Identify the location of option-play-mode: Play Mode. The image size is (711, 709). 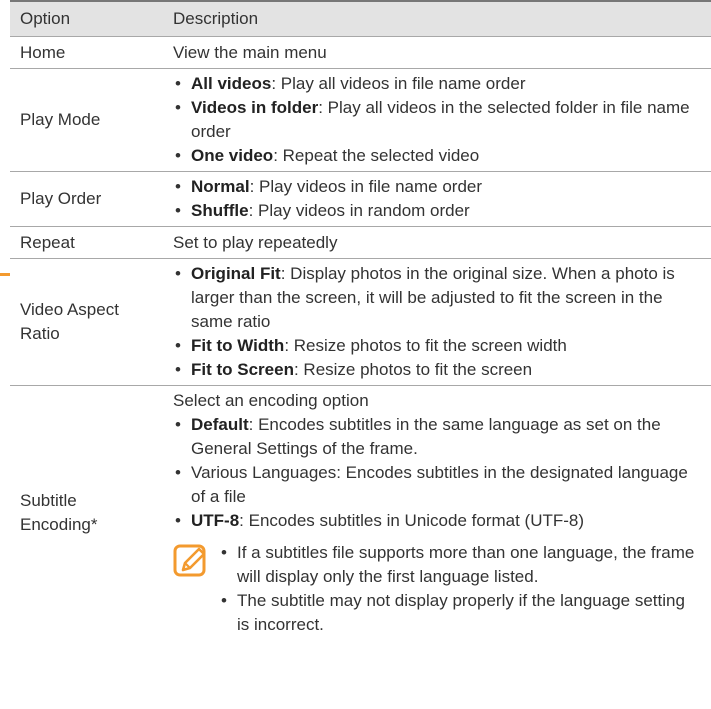
(86, 120).